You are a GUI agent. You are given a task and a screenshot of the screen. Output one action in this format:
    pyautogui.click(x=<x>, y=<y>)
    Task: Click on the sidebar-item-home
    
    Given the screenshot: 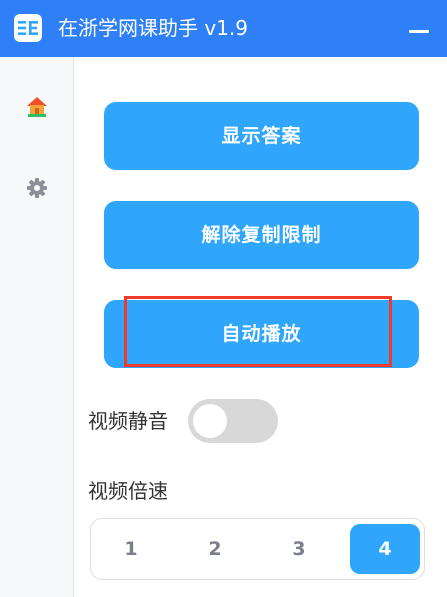 What is the action you would take?
    pyautogui.click(x=37, y=106)
    